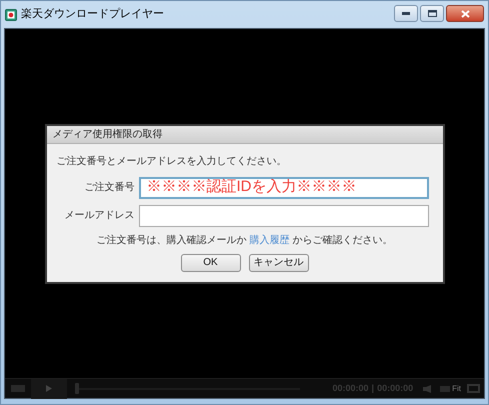  What do you see at coordinates (283, 215) in the screenshot?
I see `input-field` at bounding box center [283, 215].